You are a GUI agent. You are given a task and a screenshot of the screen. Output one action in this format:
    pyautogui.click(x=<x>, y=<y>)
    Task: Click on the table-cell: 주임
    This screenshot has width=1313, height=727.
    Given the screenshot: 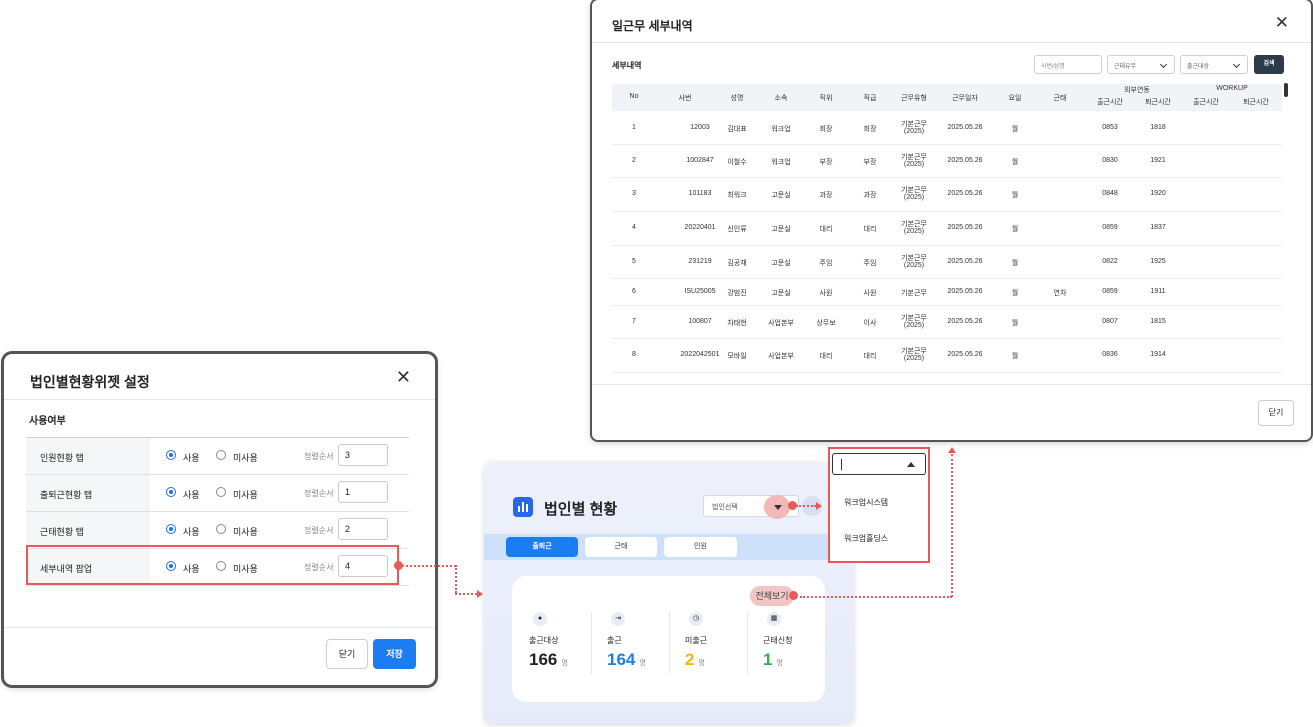 What is the action you would take?
    pyautogui.click(x=870, y=263)
    